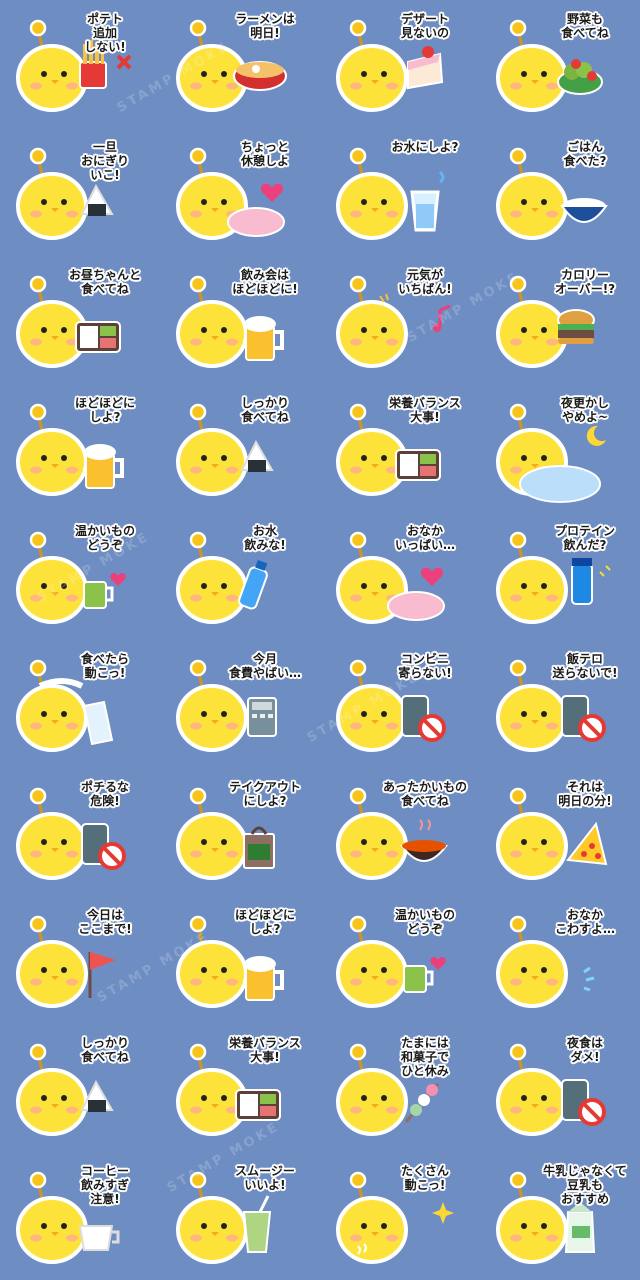  What do you see at coordinates (400, 1088) in the screenshot?
I see `sticker: たまには 和菓子で ひと休み` at bounding box center [400, 1088].